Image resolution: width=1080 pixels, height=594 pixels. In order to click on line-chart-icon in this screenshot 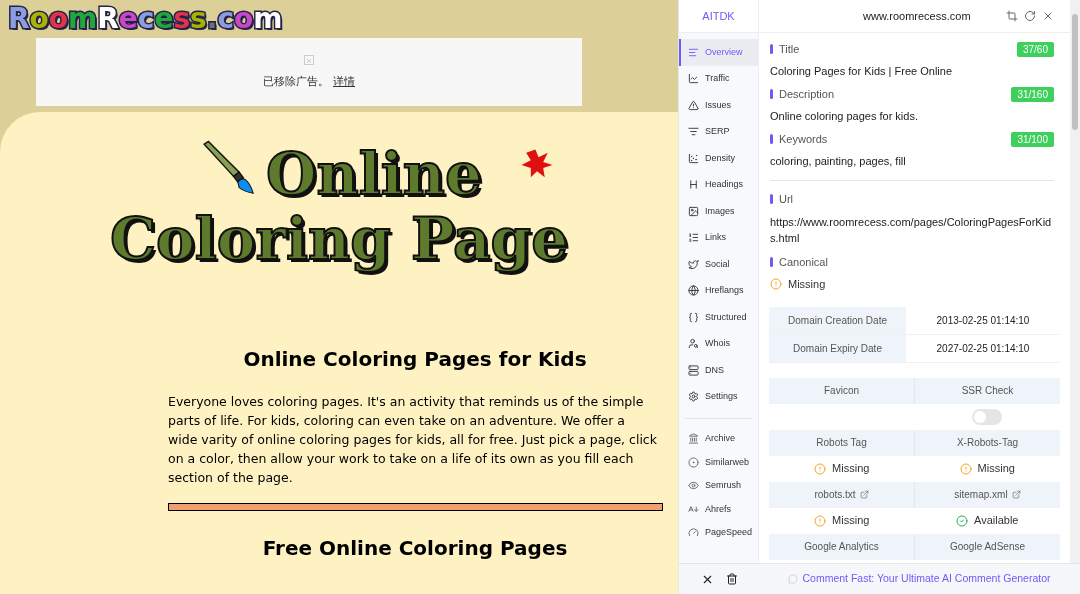, I will do `click(693, 79)`.